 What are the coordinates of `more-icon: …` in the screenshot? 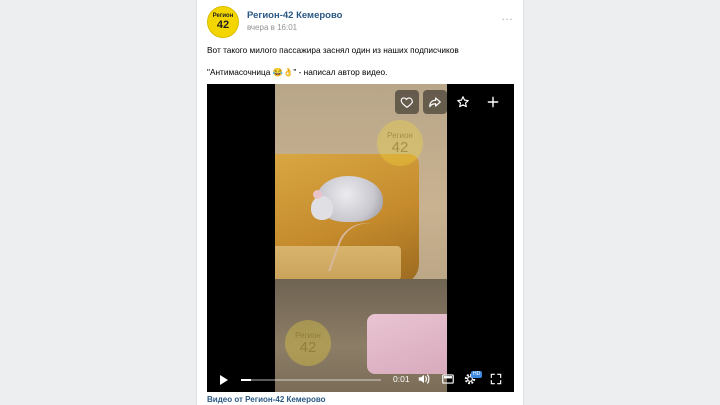 It's located at (507, 16).